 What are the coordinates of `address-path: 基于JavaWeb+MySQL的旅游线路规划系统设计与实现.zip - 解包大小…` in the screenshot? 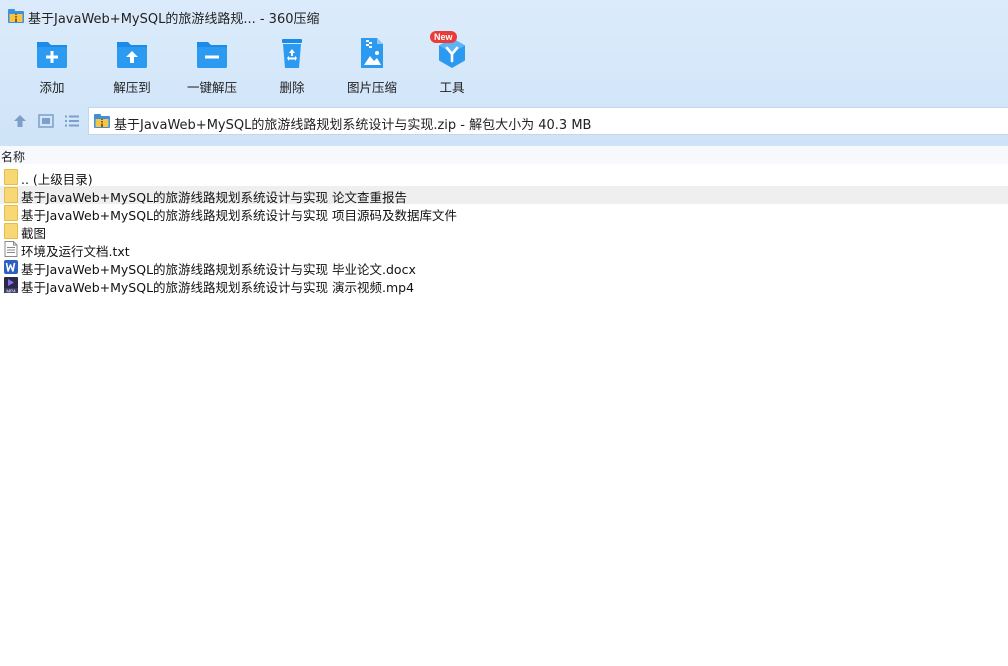 It's located at (353, 125).